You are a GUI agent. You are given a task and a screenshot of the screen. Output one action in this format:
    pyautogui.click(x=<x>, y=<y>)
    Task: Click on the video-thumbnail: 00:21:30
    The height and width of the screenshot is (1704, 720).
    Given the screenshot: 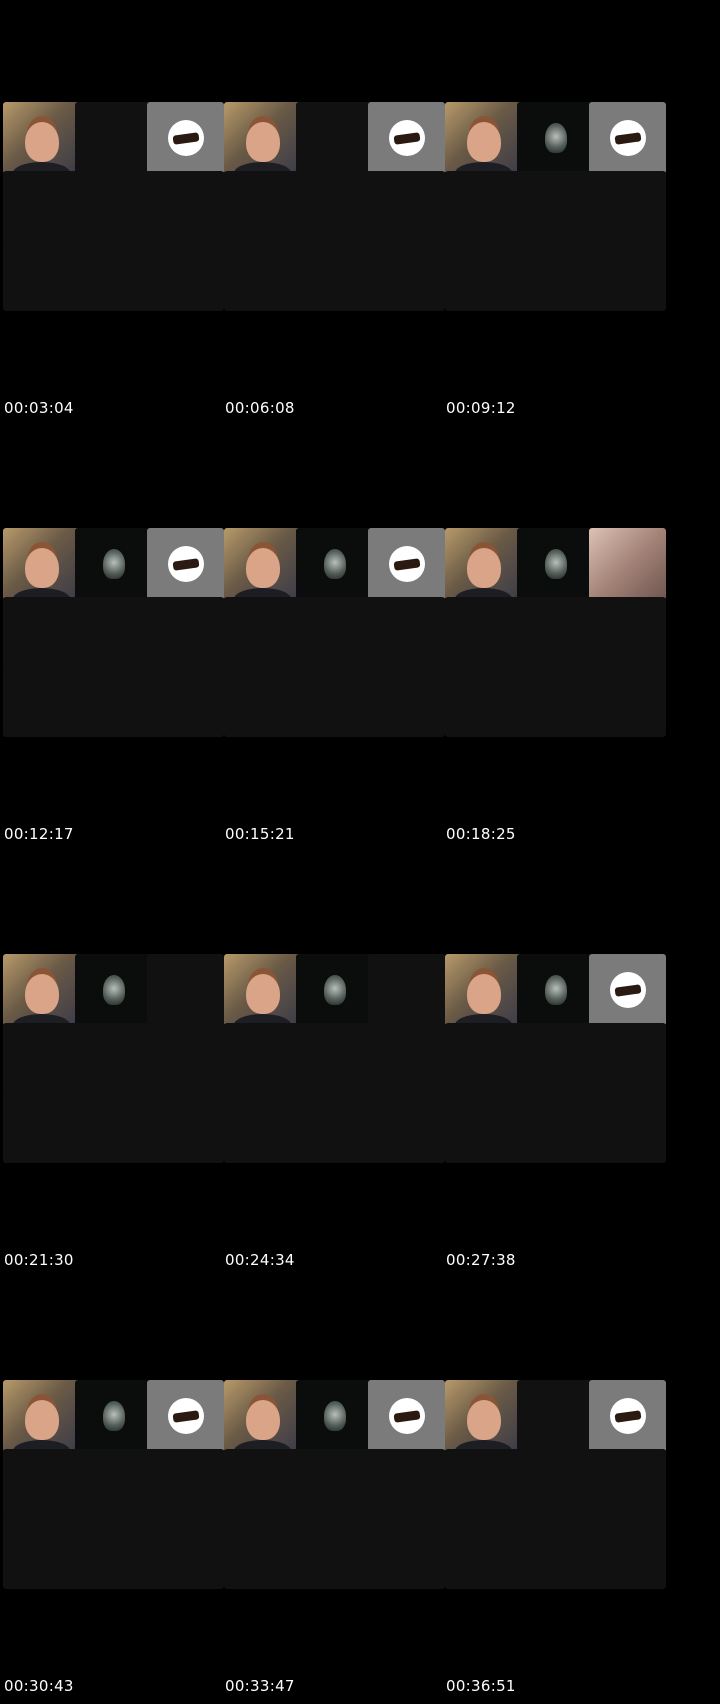 What is the action you would take?
    pyautogui.click(x=118, y=1065)
    